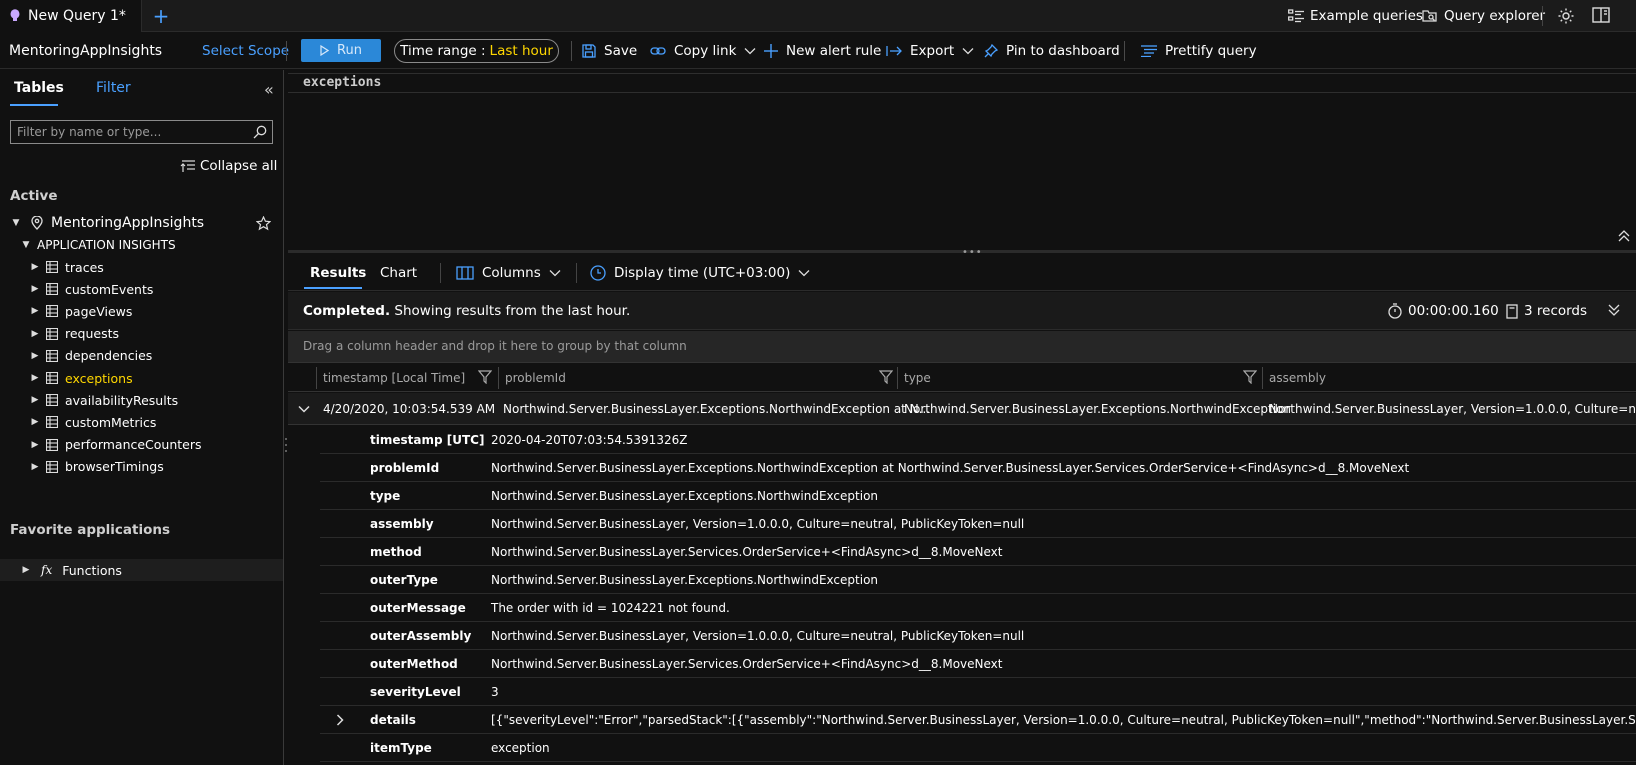  I want to click on filter-input, so click(129, 132).